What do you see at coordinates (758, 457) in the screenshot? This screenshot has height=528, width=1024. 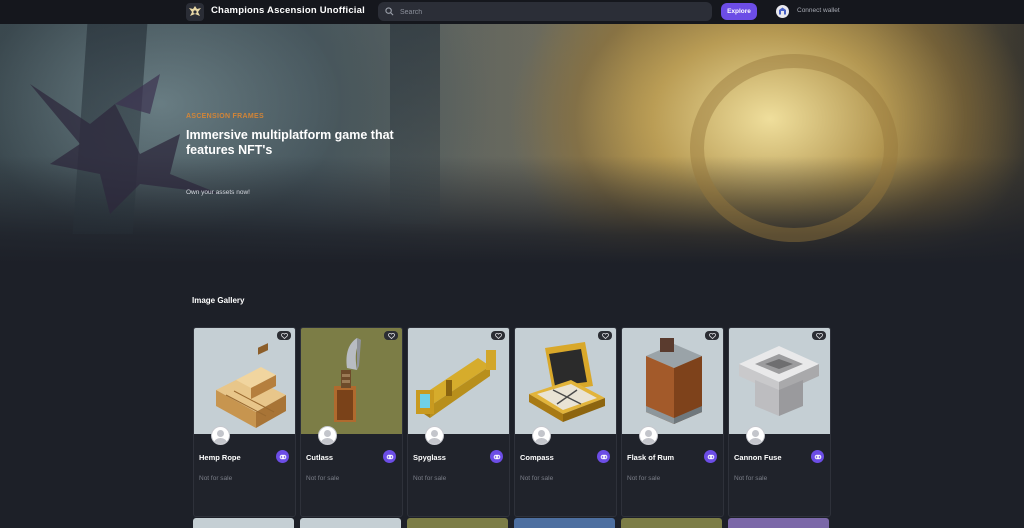 I see `nft-name: Cannon Fuse` at bounding box center [758, 457].